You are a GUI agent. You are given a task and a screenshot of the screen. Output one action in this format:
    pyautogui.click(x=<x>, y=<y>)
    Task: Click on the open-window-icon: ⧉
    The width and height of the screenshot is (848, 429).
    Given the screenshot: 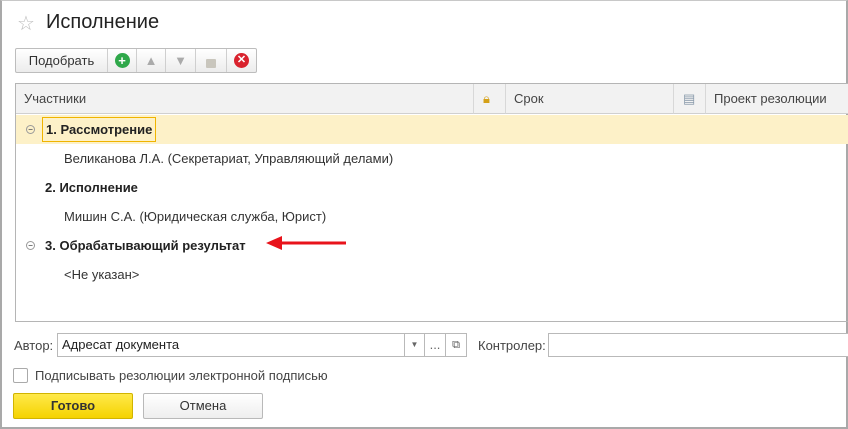 What is the action you would take?
    pyautogui.click(x=456, y=345)
    